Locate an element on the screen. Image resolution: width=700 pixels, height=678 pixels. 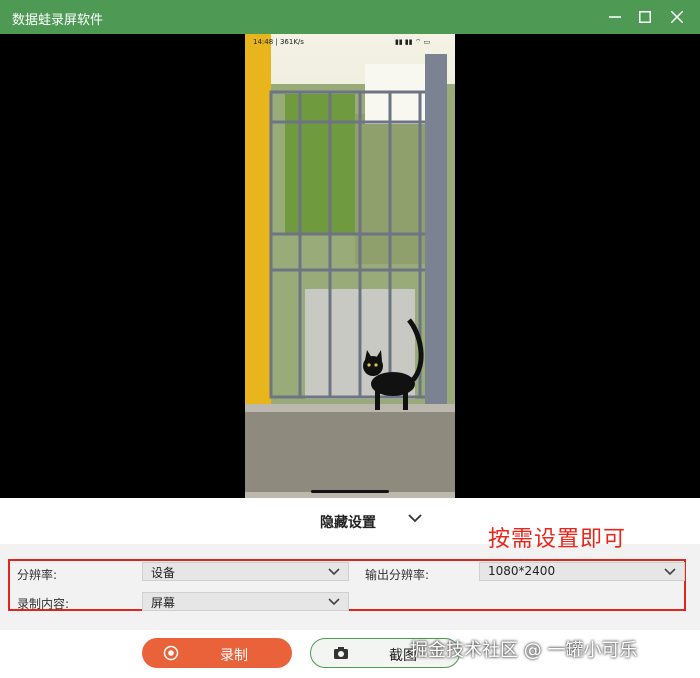
close-icon is located at coordinates (677, 17).